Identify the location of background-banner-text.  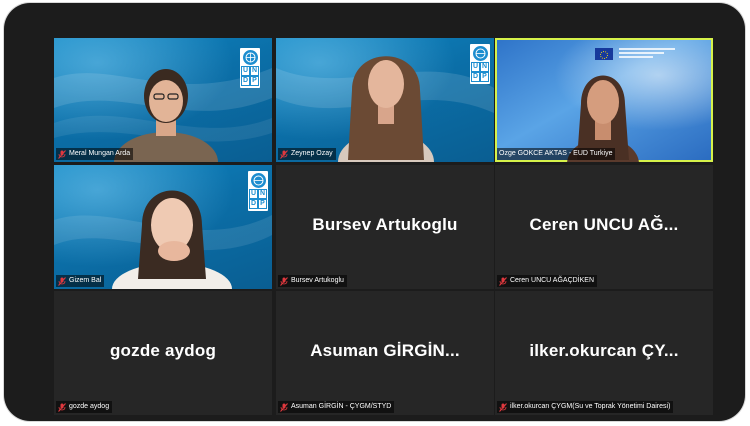
(647, 54).